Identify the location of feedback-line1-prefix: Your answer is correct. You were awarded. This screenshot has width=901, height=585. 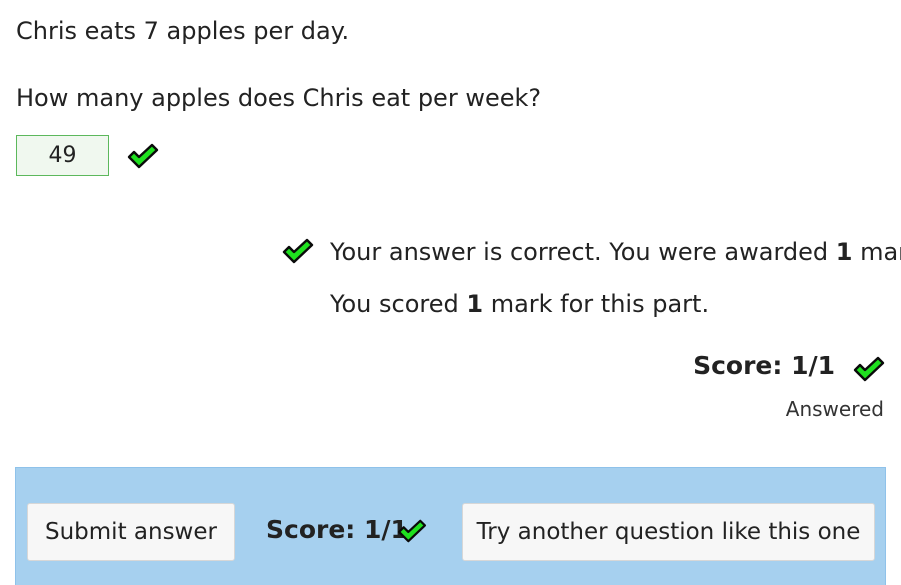
(583, 252).